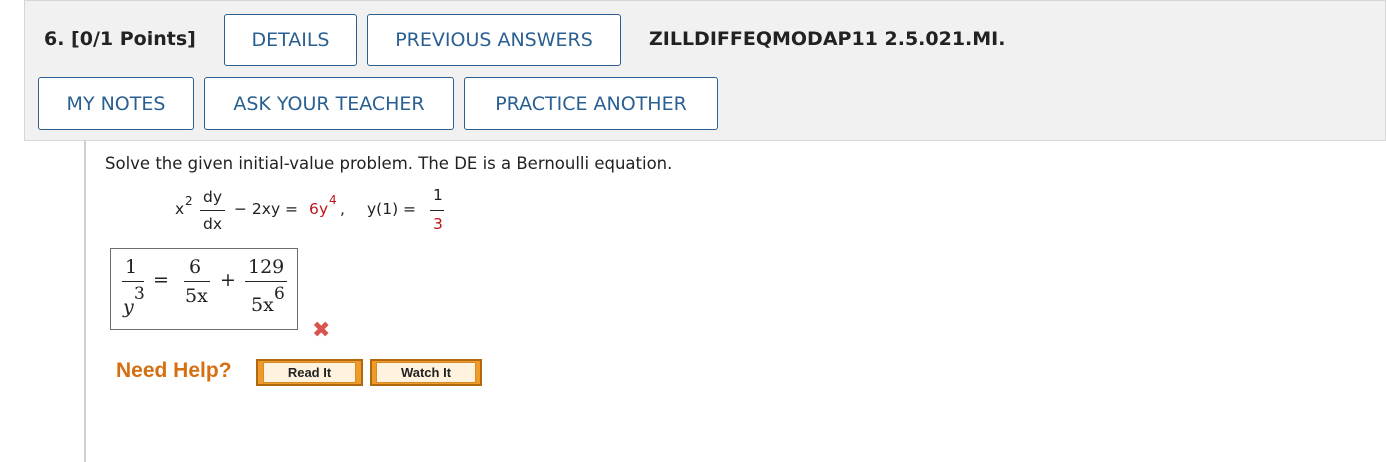 The height and width of the screenshot is (462, 1386). Describe the element at coordinates (189, 201) in the screenshot. I see `eq-x-exponent: 2` at that location.